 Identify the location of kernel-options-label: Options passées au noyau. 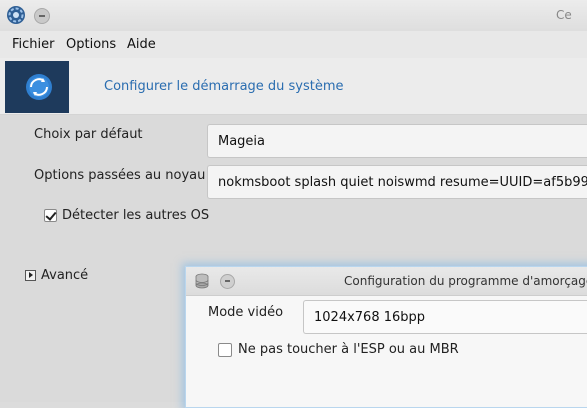
(120, 175).